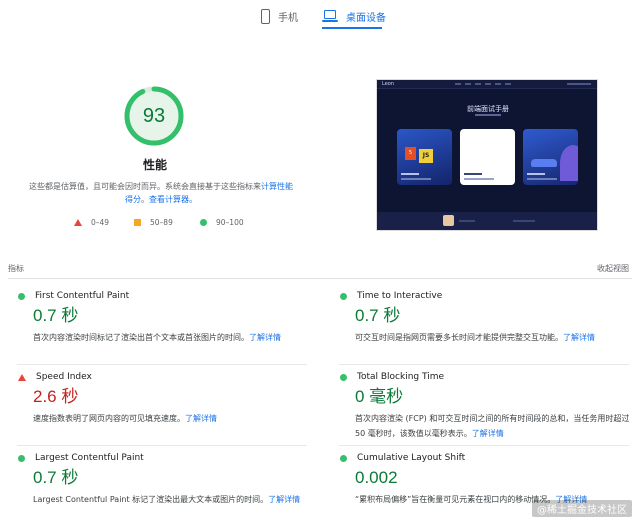 The image size is (640, 528). What do you see at coordinates (154, 115) in the screenshot?
I see `score-value: 93` at bounding box center [154, 115].